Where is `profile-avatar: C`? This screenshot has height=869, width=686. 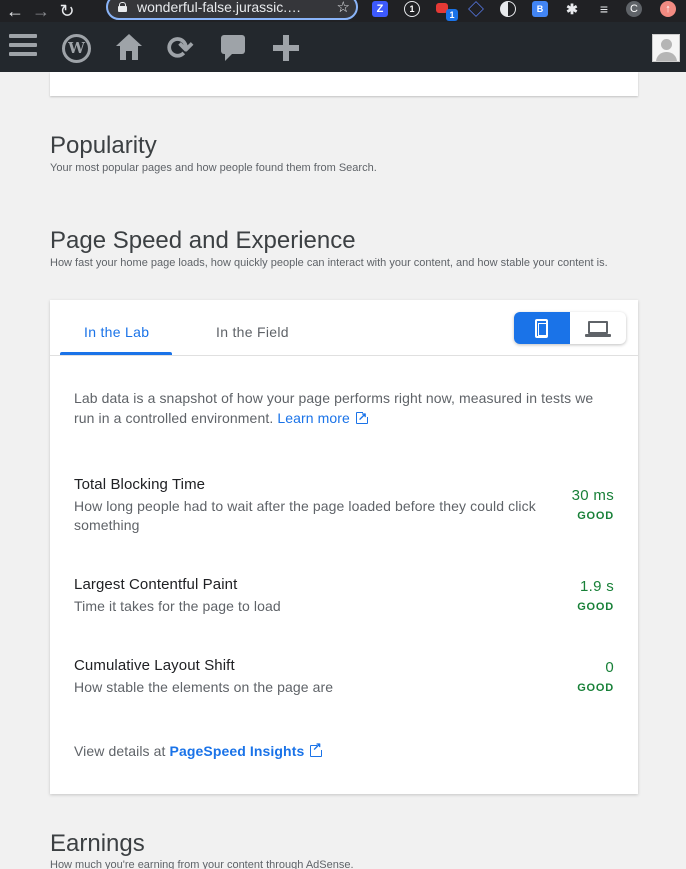 profile-avatar: C is located at coordinates (634, 9).